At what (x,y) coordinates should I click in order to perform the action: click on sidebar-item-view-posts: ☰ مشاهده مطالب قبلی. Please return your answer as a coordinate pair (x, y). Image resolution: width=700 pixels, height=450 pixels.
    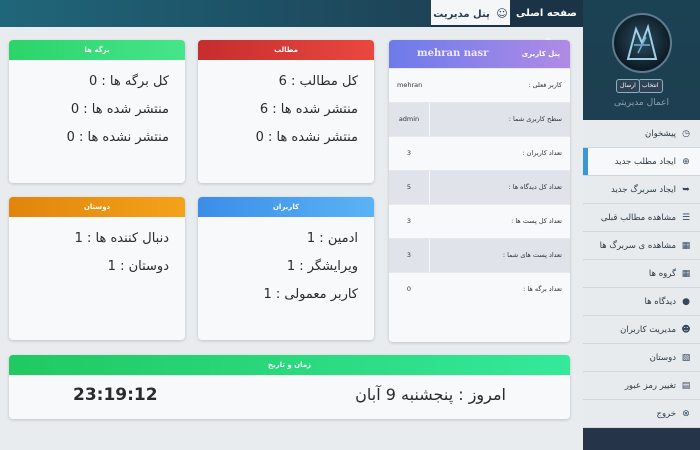
    Looking at the image, I should click on (641, 218).